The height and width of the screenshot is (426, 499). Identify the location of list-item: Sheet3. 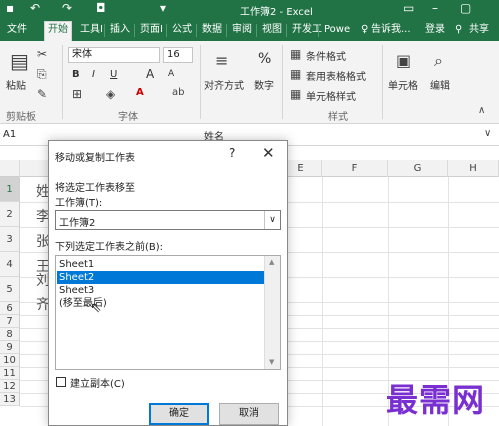
(160, 290).